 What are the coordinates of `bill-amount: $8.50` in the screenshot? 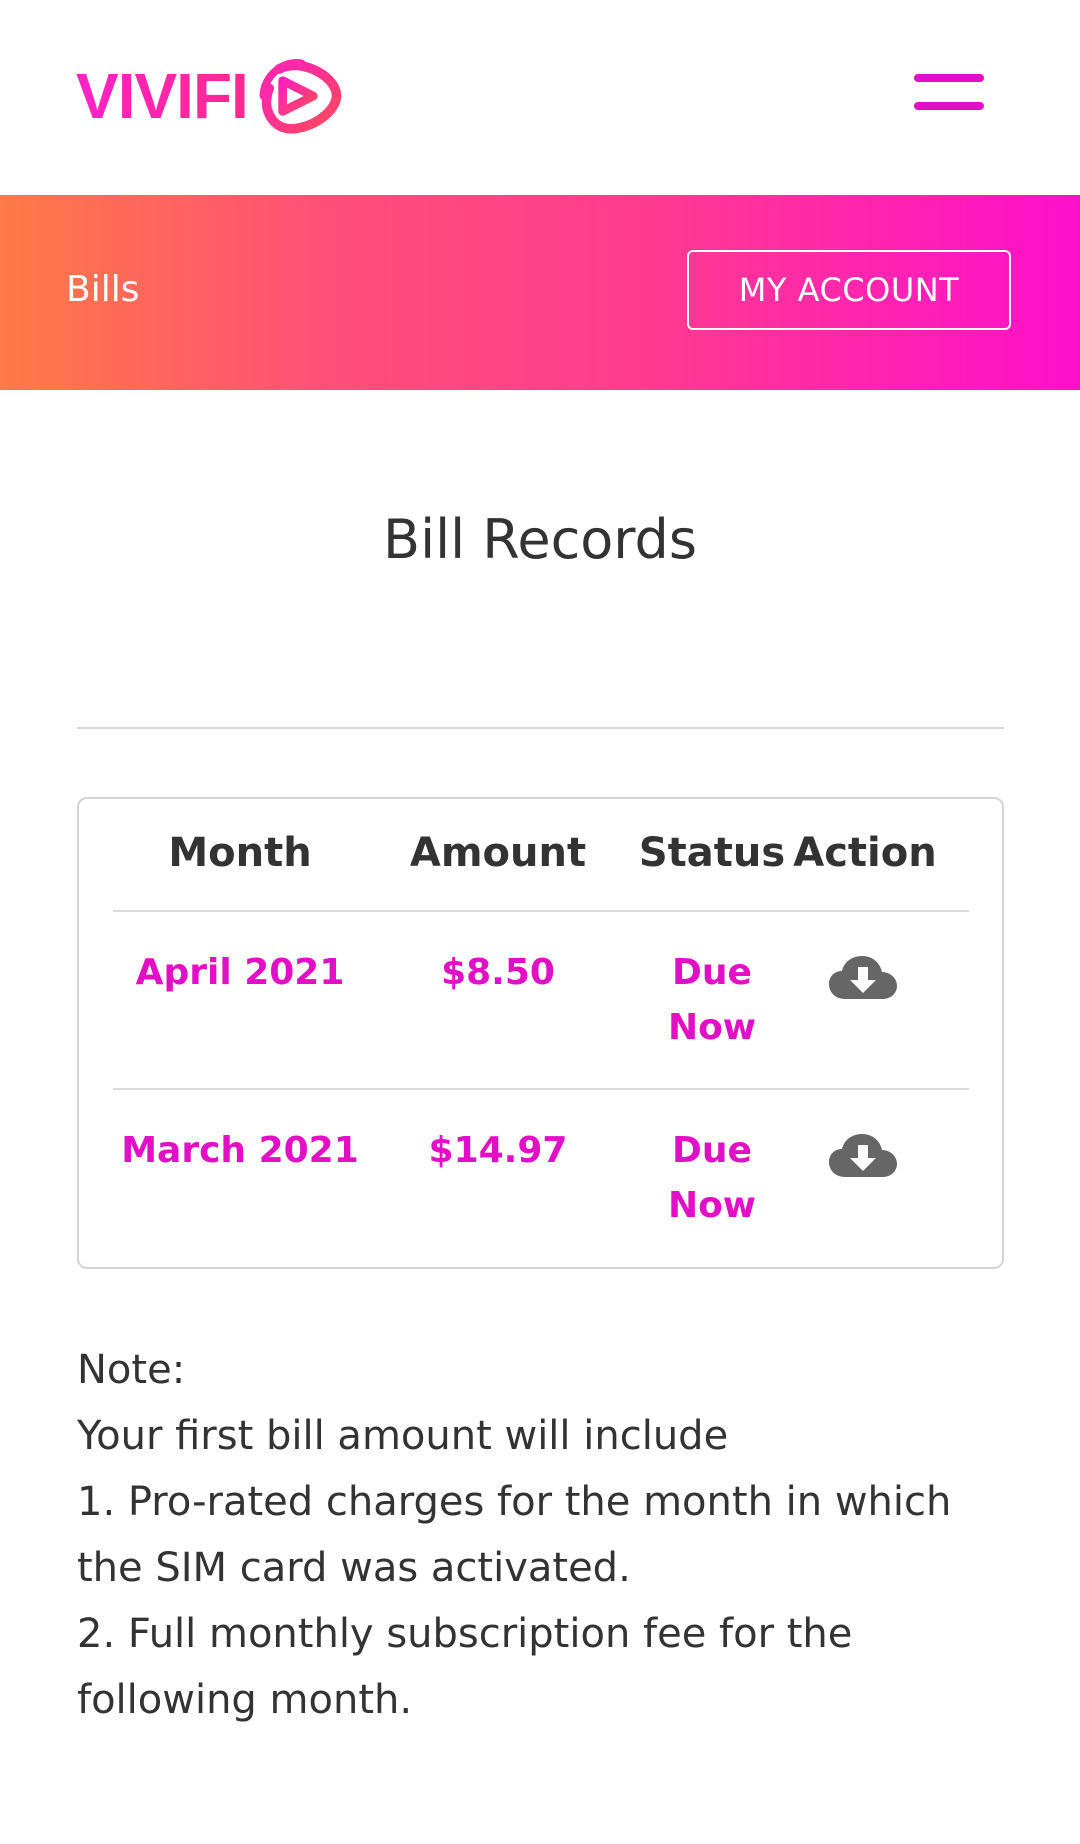 It's located at (498, 972).